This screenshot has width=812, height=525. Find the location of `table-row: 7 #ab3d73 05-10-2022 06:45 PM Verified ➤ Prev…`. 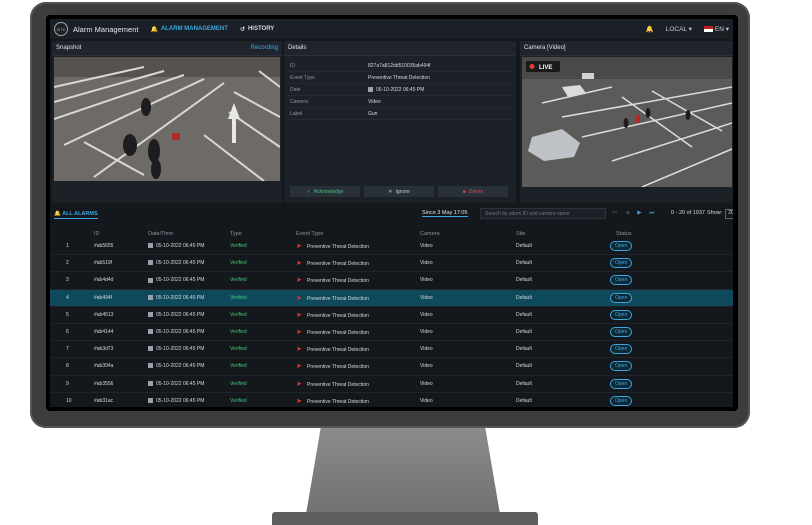

table-row: 7 #ab3d73 05-10-2022 06:45 PM Verified ➤ Prev… is located at coordinates (391, 350).